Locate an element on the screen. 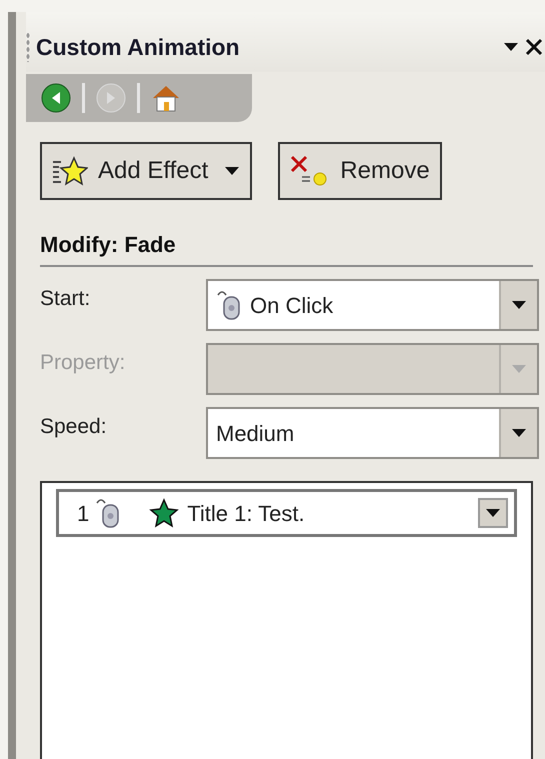 This screenshot has width=545, height=759. dropdown-field: Medium is located at coordinates (372, 433).